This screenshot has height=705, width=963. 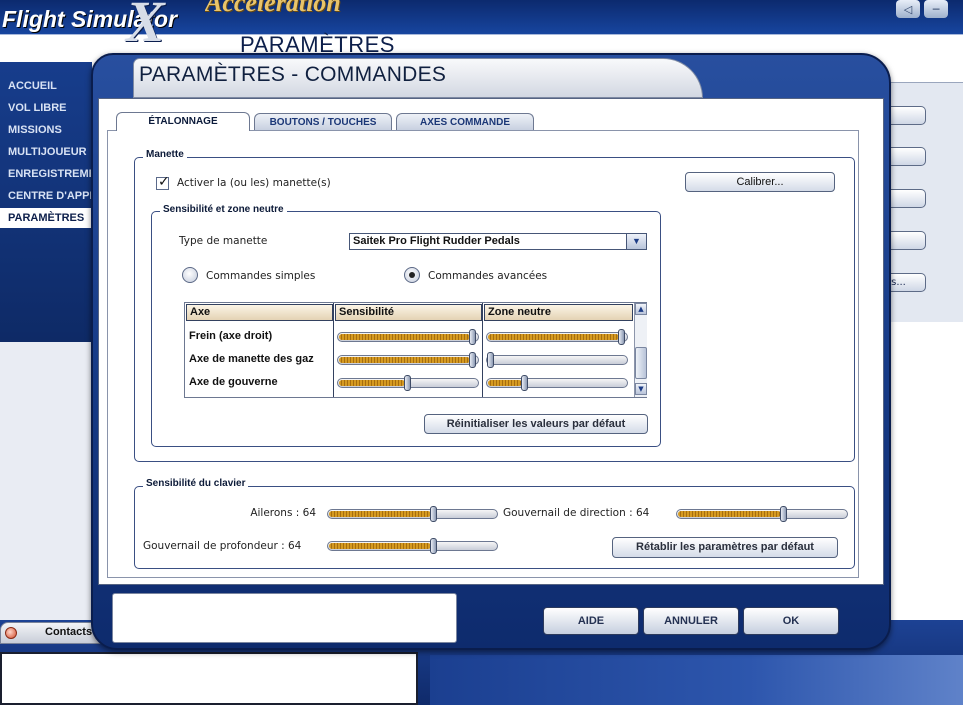 What do you see at coordinates (408, 312) in the screenshot?
I see `column-header-sensibilite: Sensibilité` at bounding box center [408, 312].